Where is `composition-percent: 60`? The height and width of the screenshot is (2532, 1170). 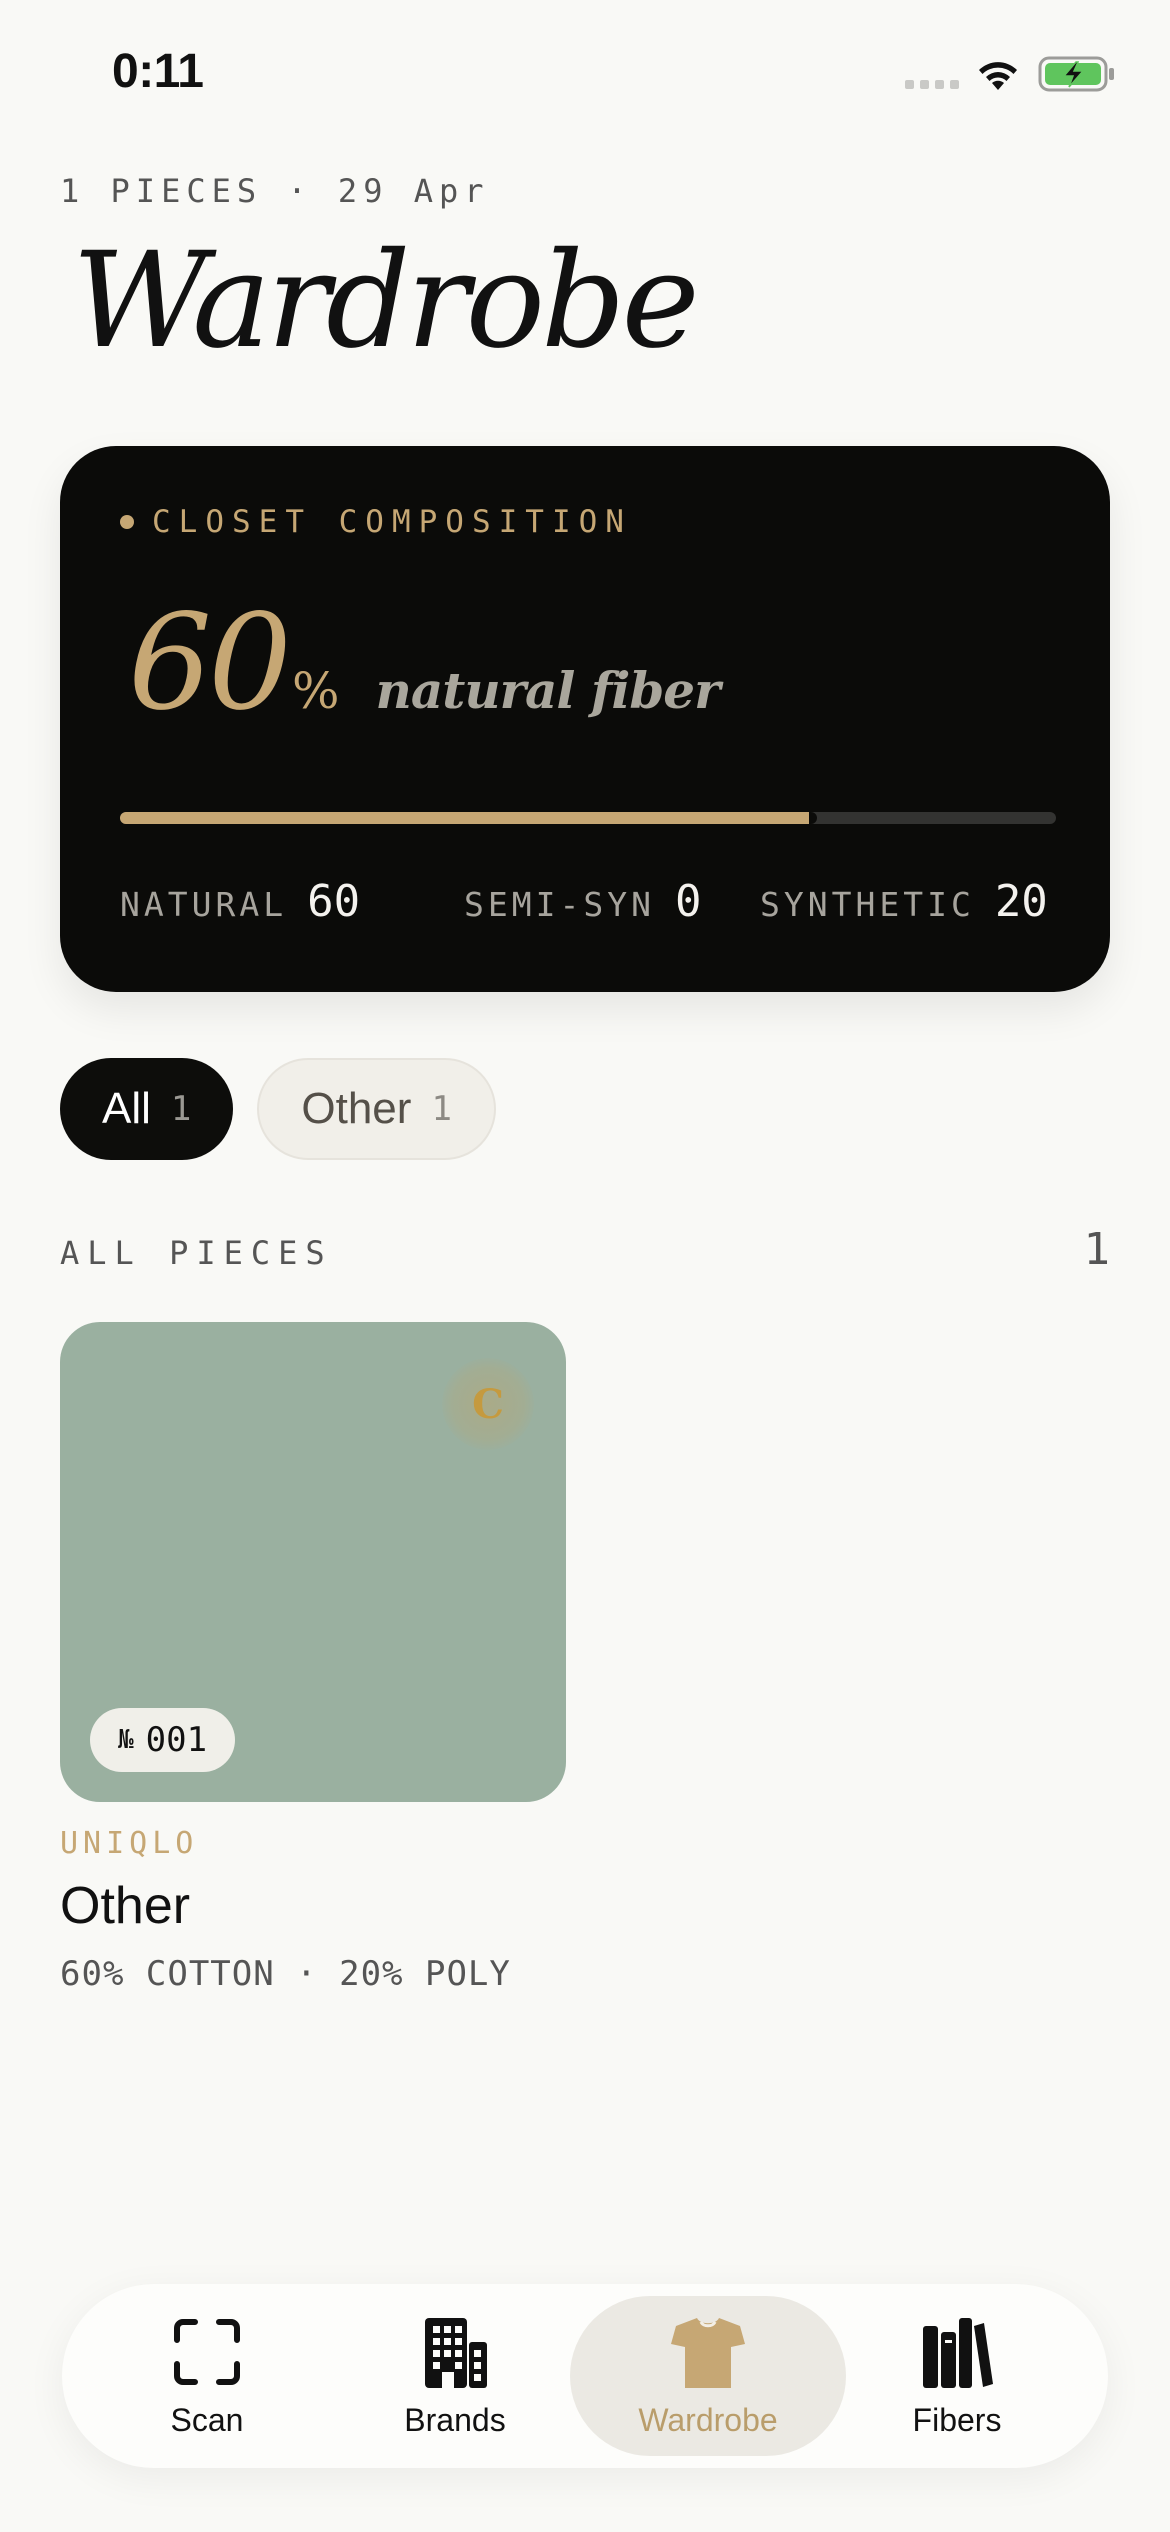 composition-percent: 60 is located at coordinates (210, 663).